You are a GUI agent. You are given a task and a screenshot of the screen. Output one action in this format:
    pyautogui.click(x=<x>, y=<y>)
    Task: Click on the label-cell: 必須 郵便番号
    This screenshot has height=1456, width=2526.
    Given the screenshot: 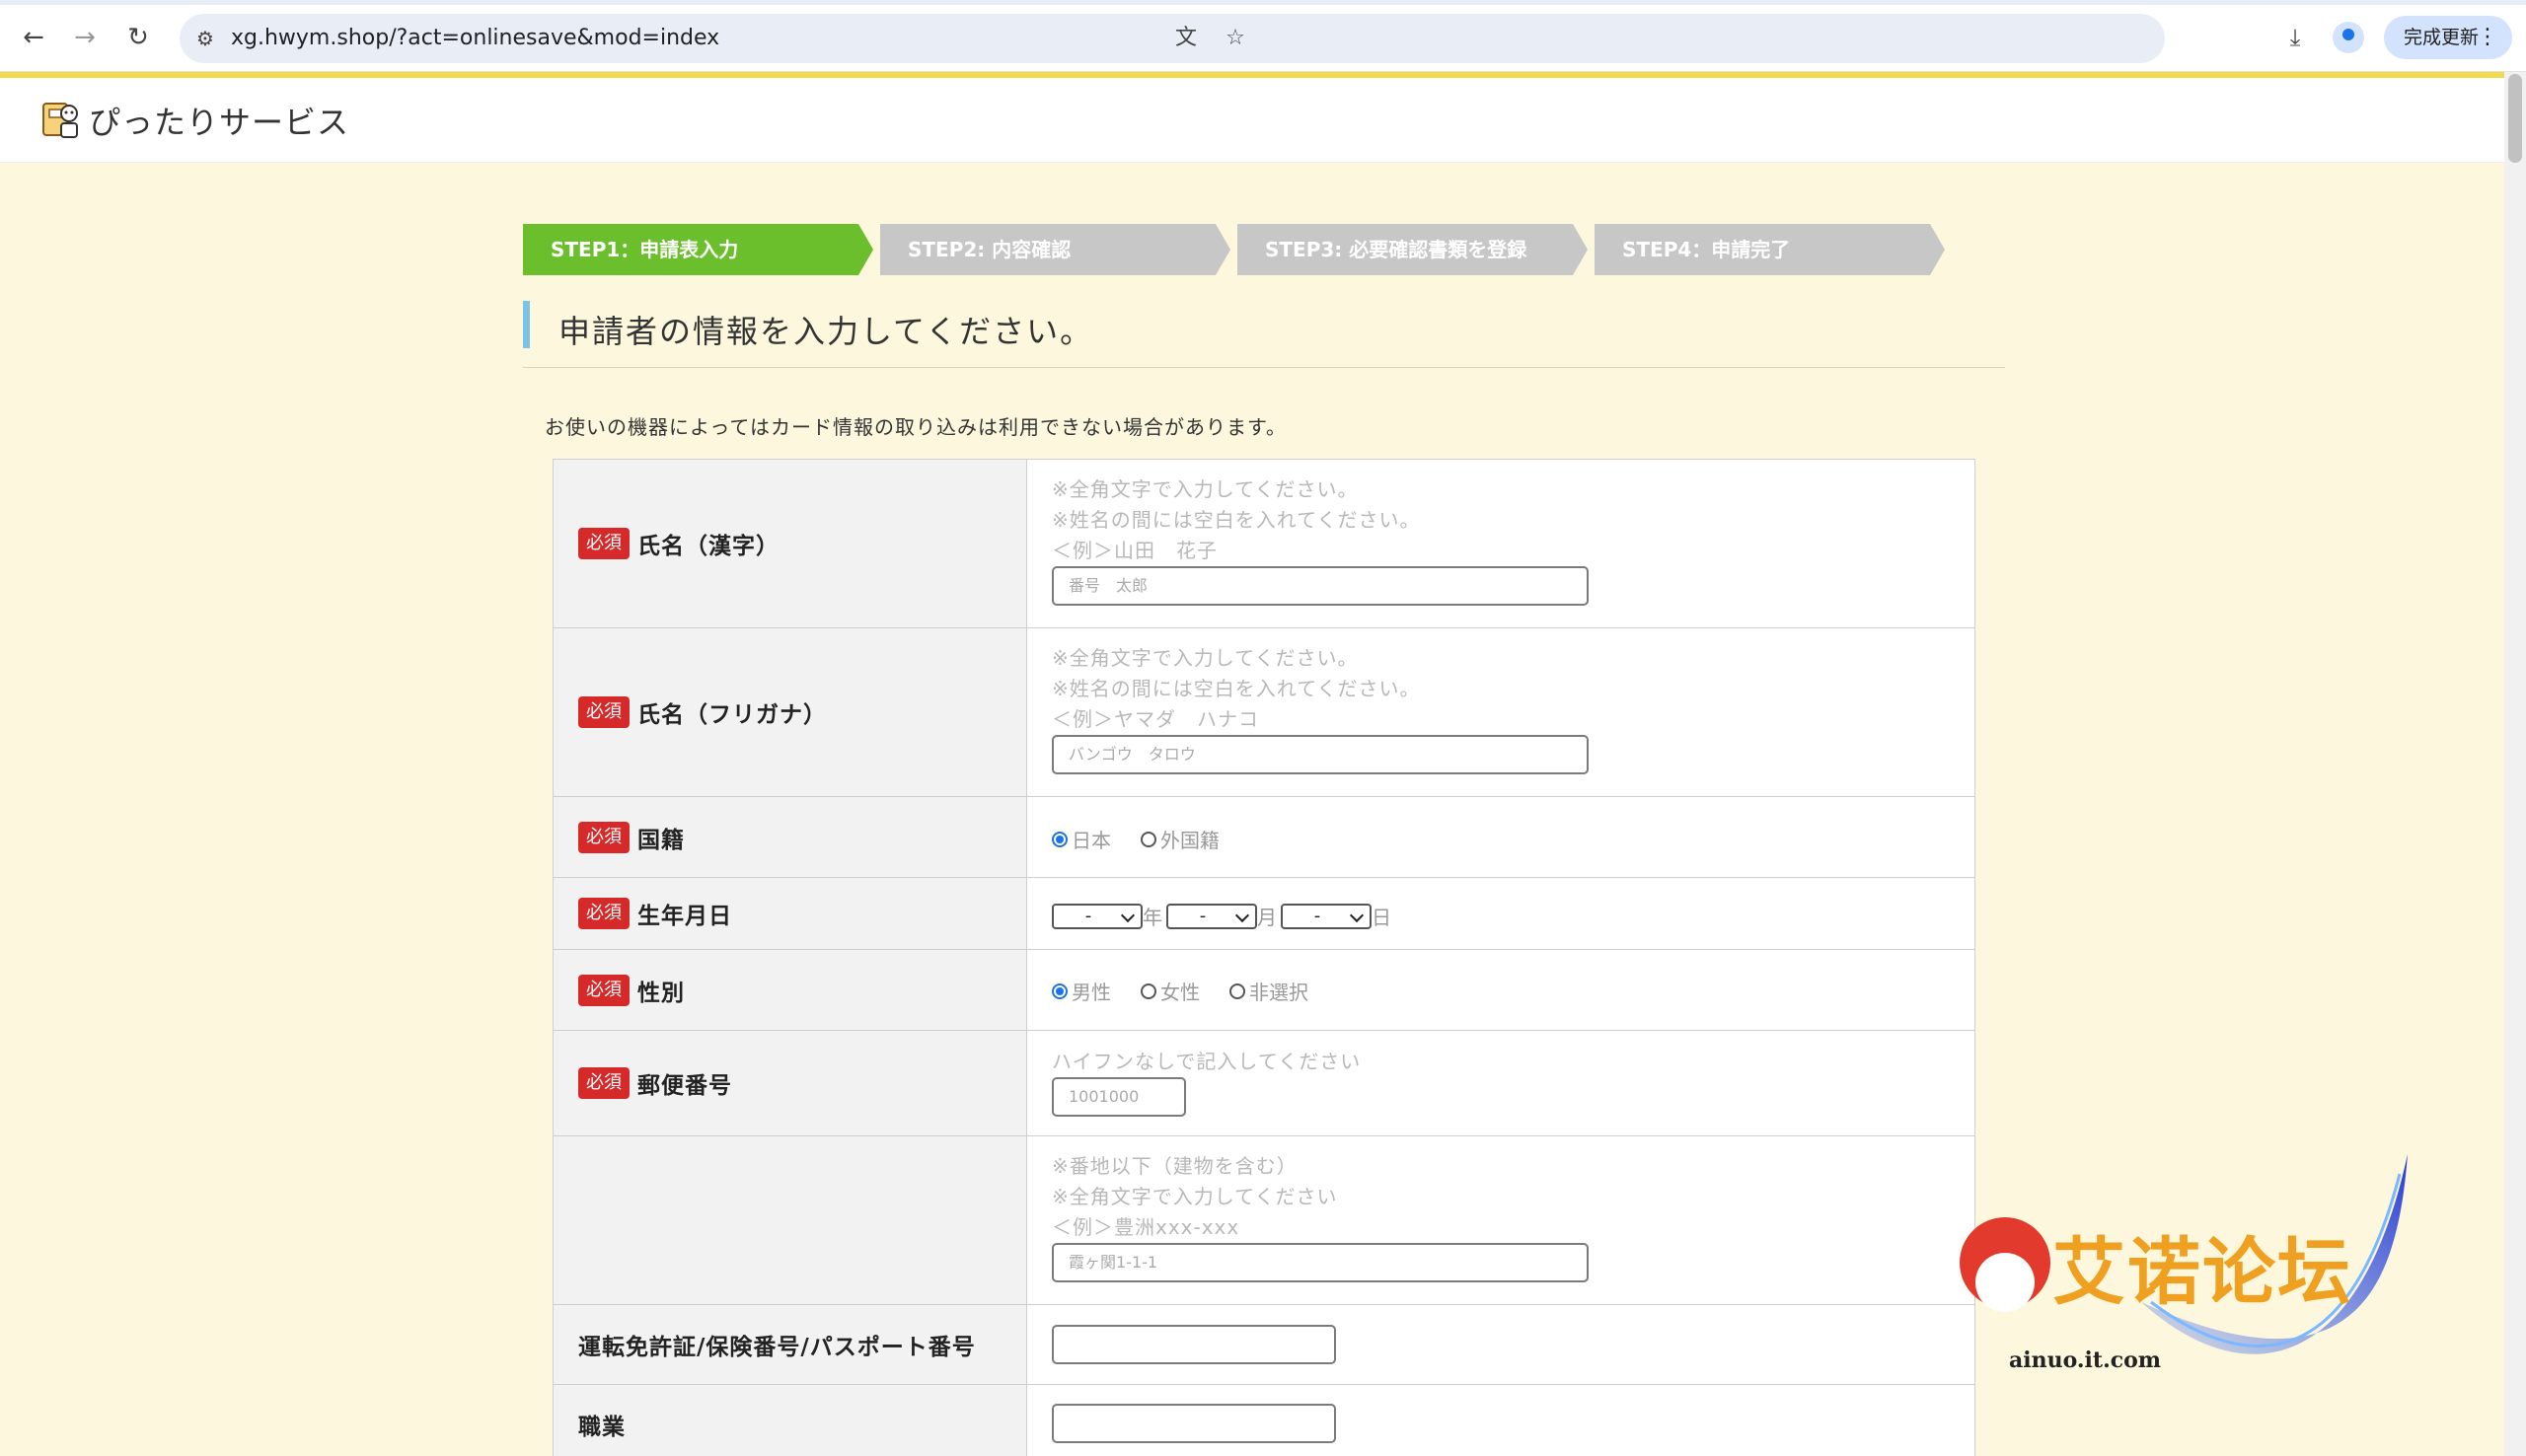 What is the action you would take?
    pyautogui.click(x=790, y=1083)
    